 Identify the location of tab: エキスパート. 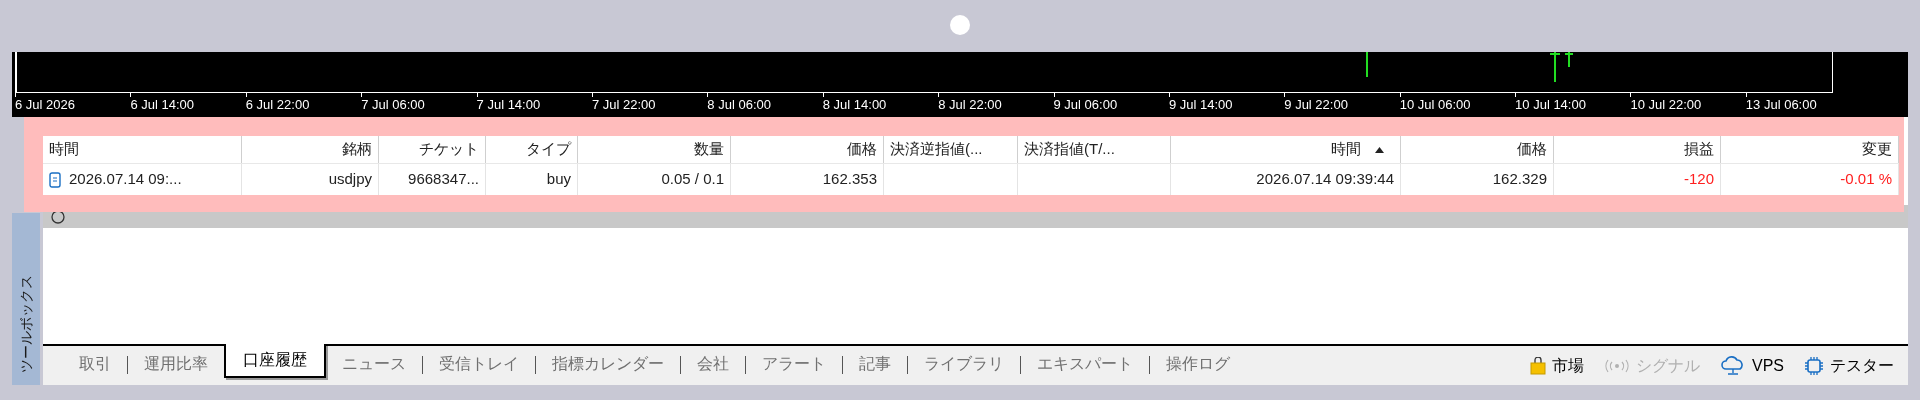
(1085, 364).